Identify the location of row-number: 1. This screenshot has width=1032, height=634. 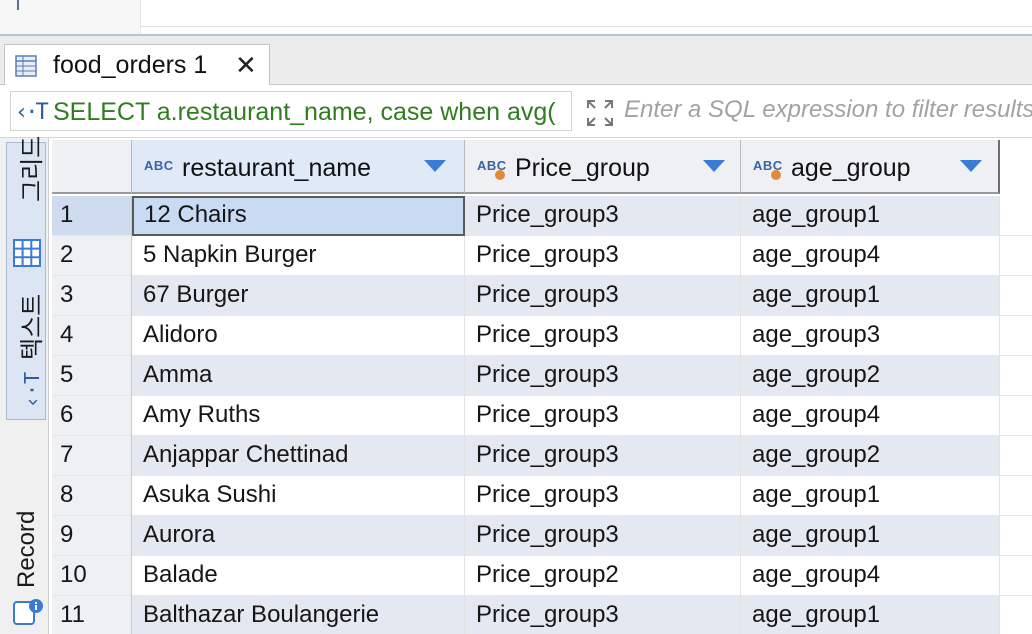
(92, 216).